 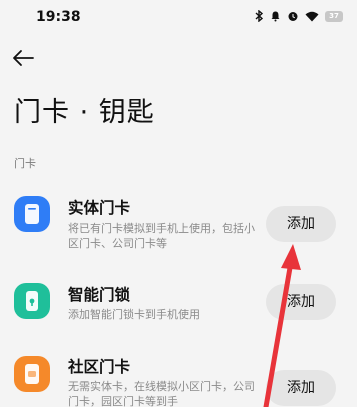 What do you see at coordinates (161, 393) in the screenshot?
I see `item-description: 无需实体卡，在线模拟小区门卡，公司门卡，园区门卡等到手` at bounding box center [161, 393].